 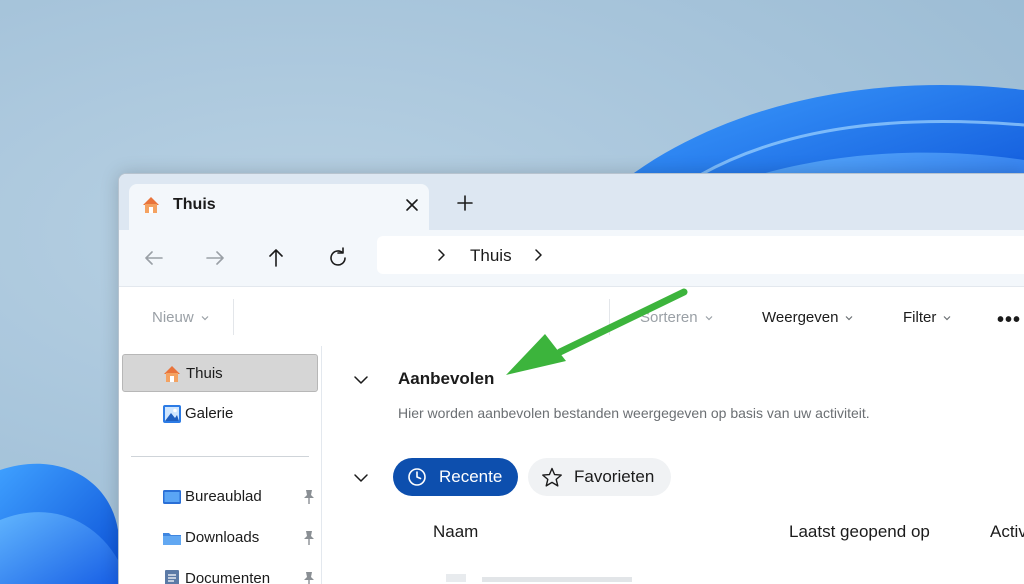 What do you see at coordinates (412, 205) in the screenshot?
I see `close-icon` at bounding box center [412, 205].